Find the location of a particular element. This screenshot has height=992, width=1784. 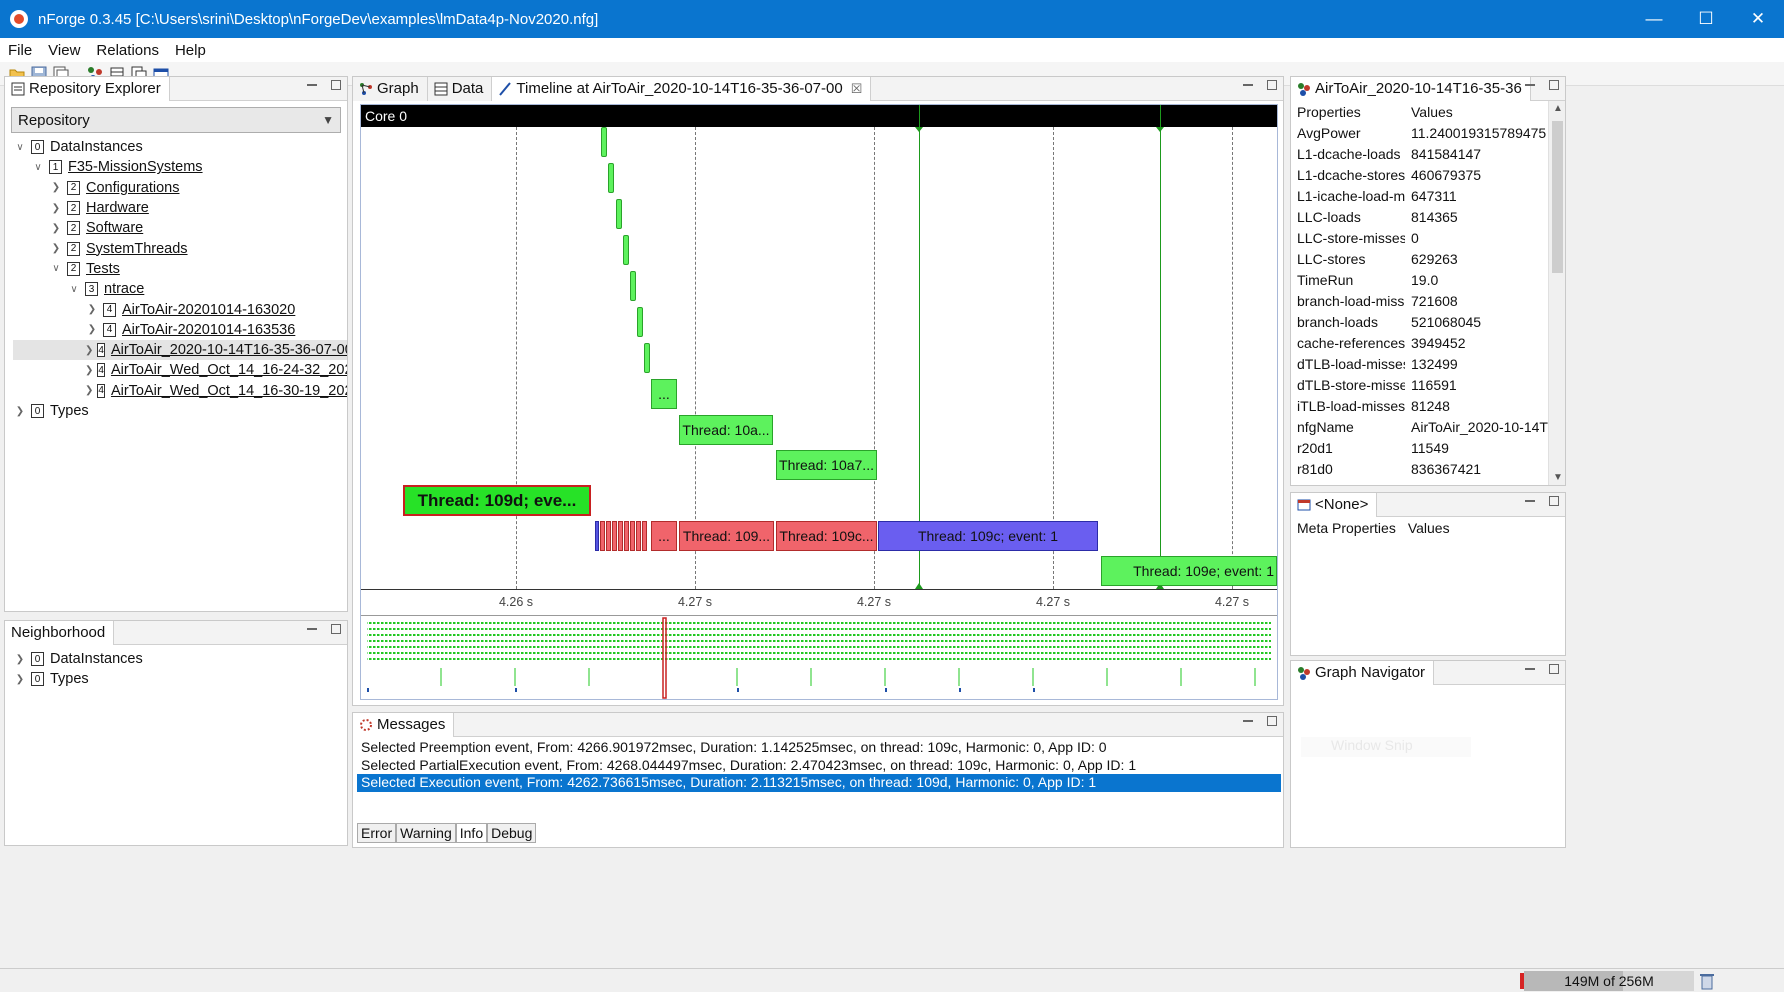

table-row: LLC-loads 814365 is located at coordinates (1420, 216).